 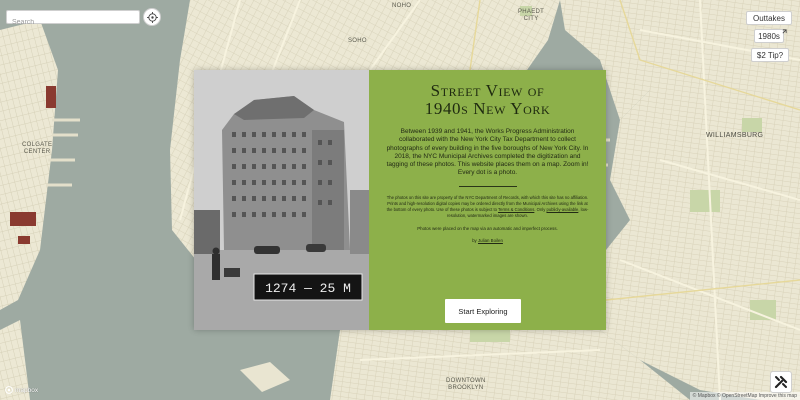 What do you see at coordinates (487, 108) in the screenshot?
I see `modal-title-line2: 1940s New York` at bounding box center [487, 108].